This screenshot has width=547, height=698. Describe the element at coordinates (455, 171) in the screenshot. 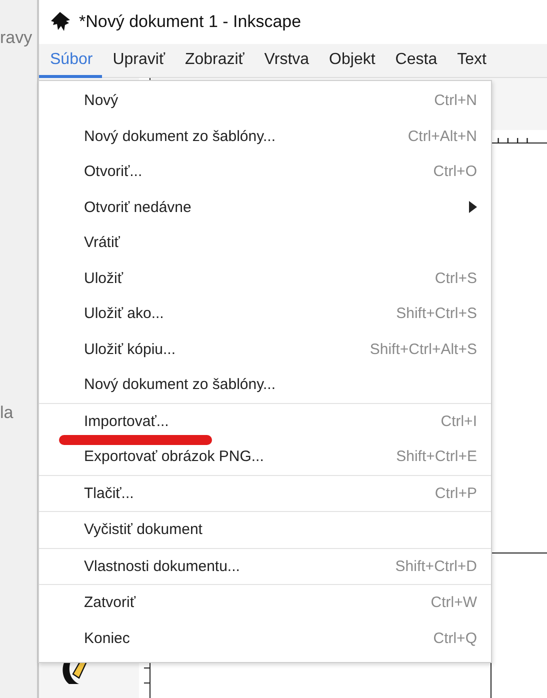

I see `shortcut-text: Ctrl+O` at that location.